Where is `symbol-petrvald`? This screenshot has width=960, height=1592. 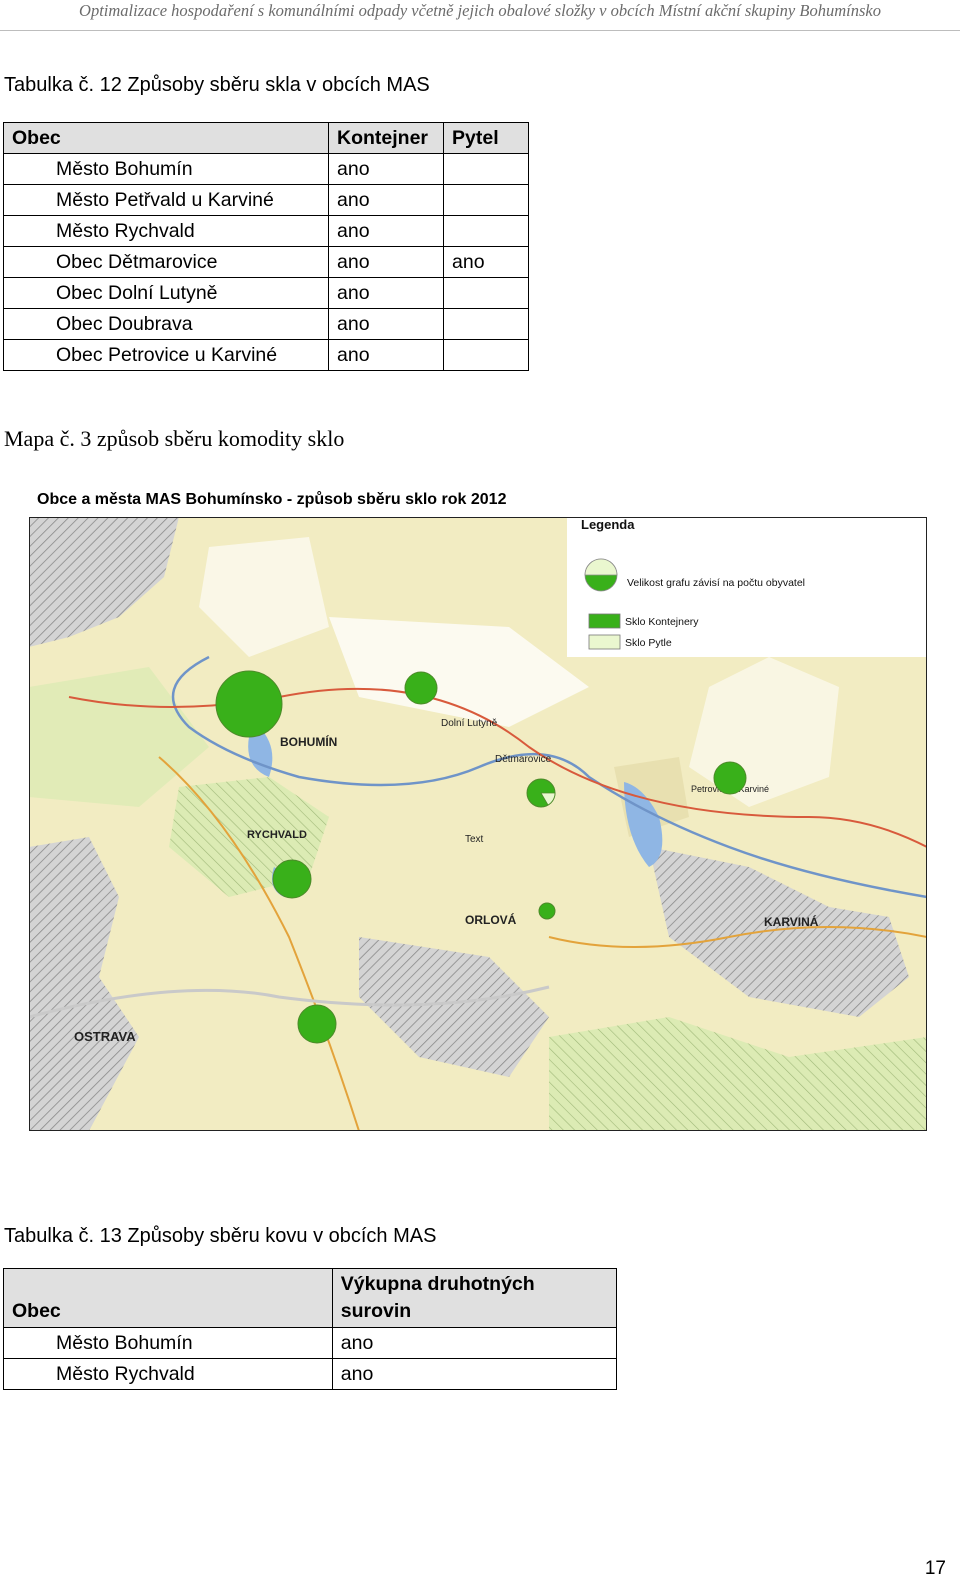 symbol-petrvald is located at coordinates (317, 1024).